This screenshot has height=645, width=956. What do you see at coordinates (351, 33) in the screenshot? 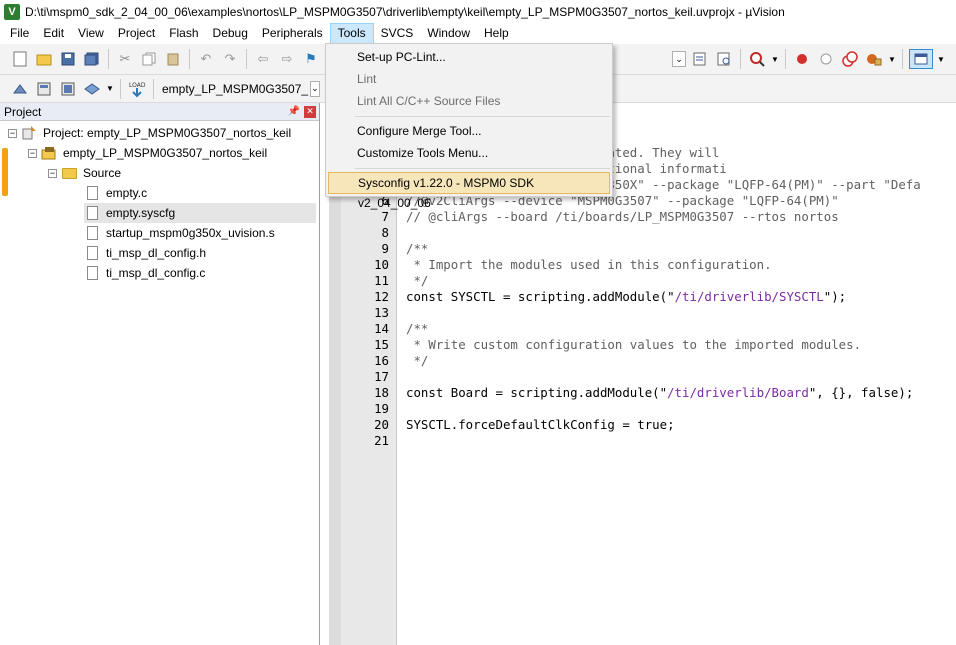
I see `menu-tools: Tools` at bounding box center [351, 33].